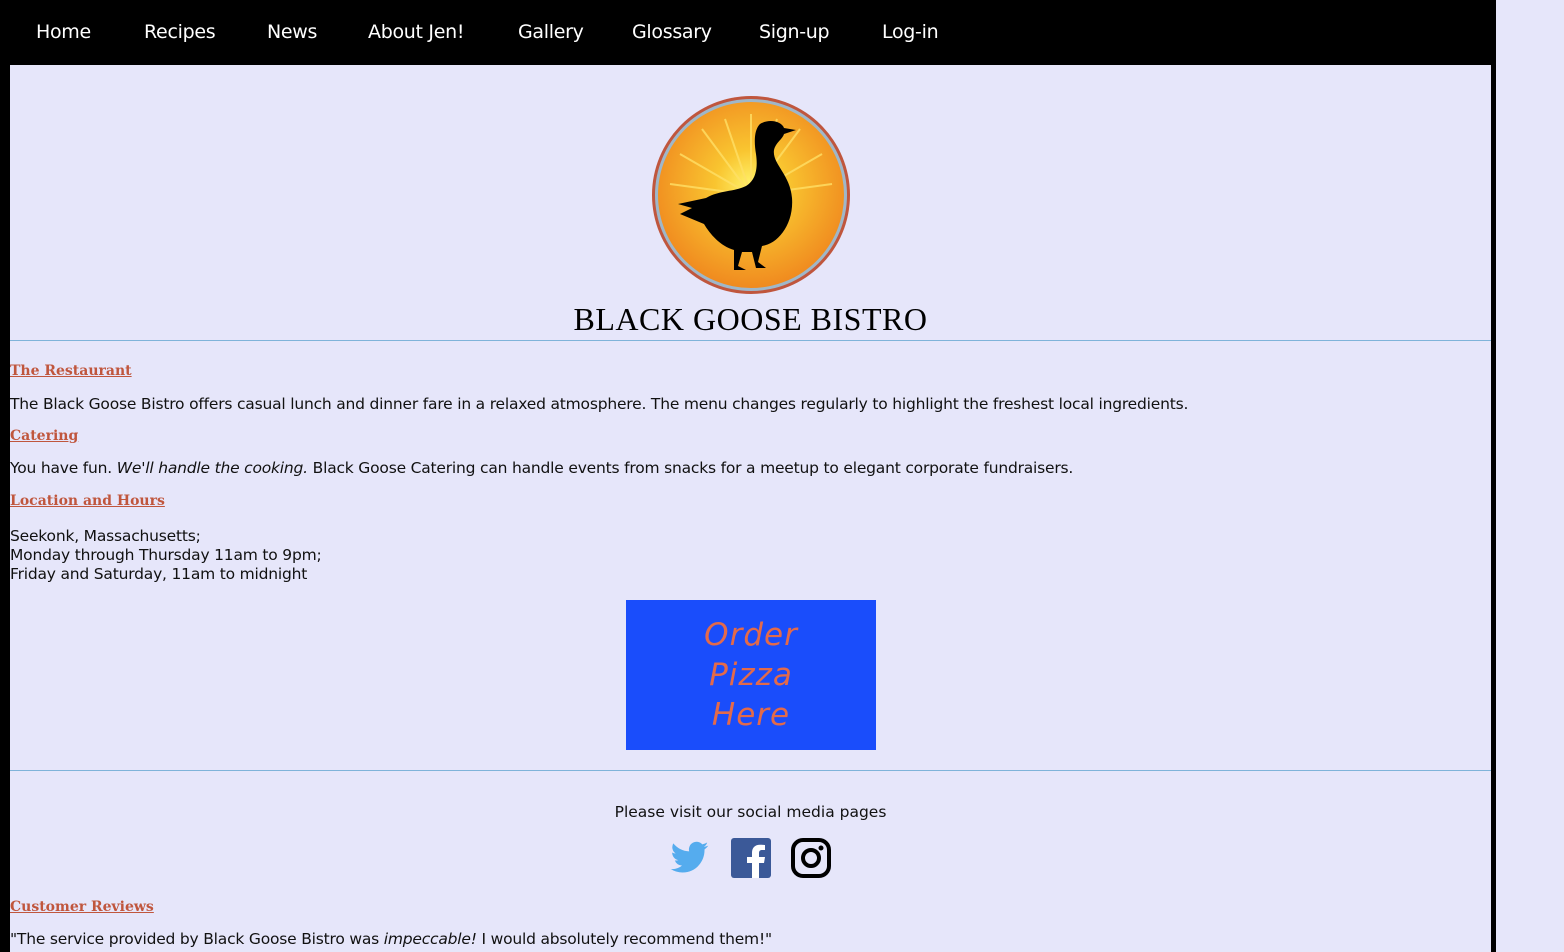  Describe the element at coordinates (551, 32) in the screenshot. I see `nav-gallery: Gallery` at that location.